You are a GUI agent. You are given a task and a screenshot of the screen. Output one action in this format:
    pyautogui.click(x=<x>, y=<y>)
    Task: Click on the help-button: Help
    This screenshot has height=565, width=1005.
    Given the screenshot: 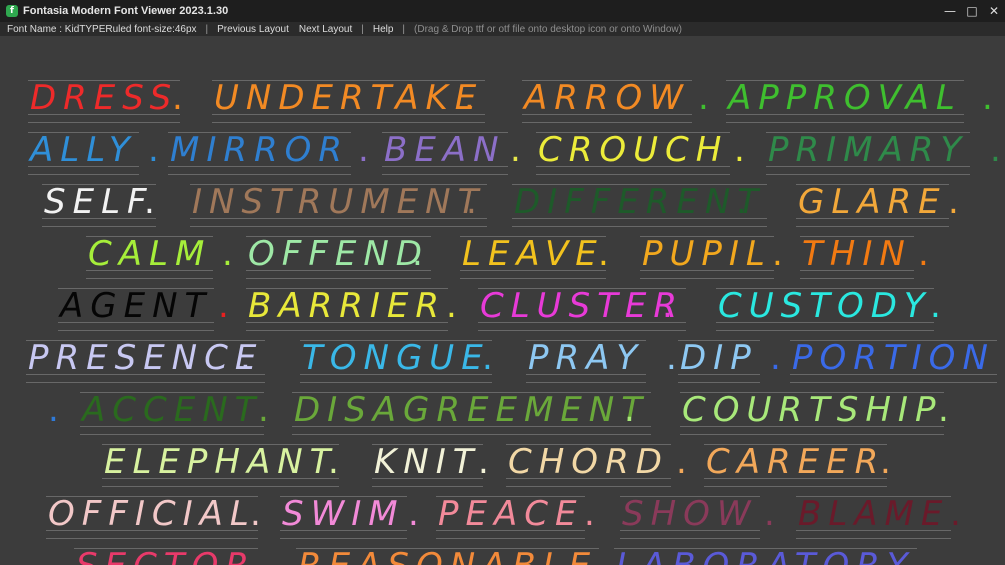 What is the action you would take?
    pyautogui.click(x=383, y=29)
    